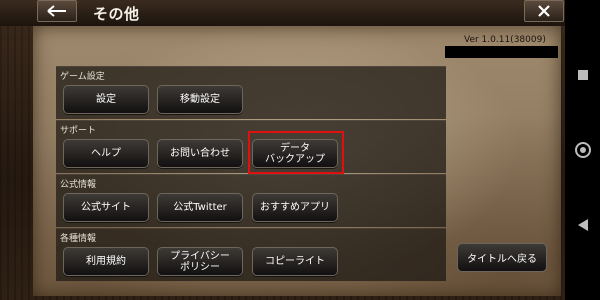 The image size is (600, 300). What do you see at coordinates (200, 207) in the screenshot?
I see `official-twitter-button: 公式Twitter` at bounding box center [200, 207].